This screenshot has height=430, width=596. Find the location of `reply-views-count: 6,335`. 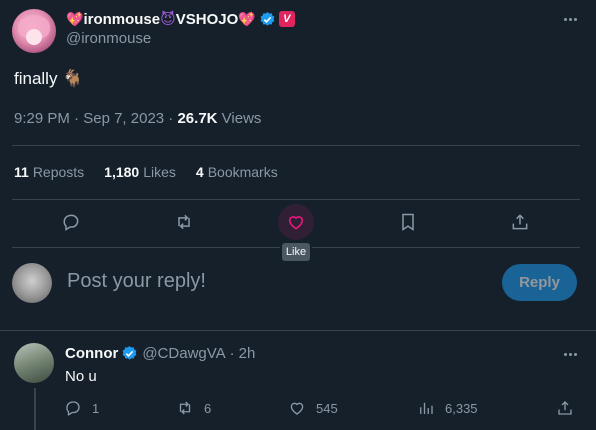

reply-views-count: 6,335 is located at coordinates (461, 408).